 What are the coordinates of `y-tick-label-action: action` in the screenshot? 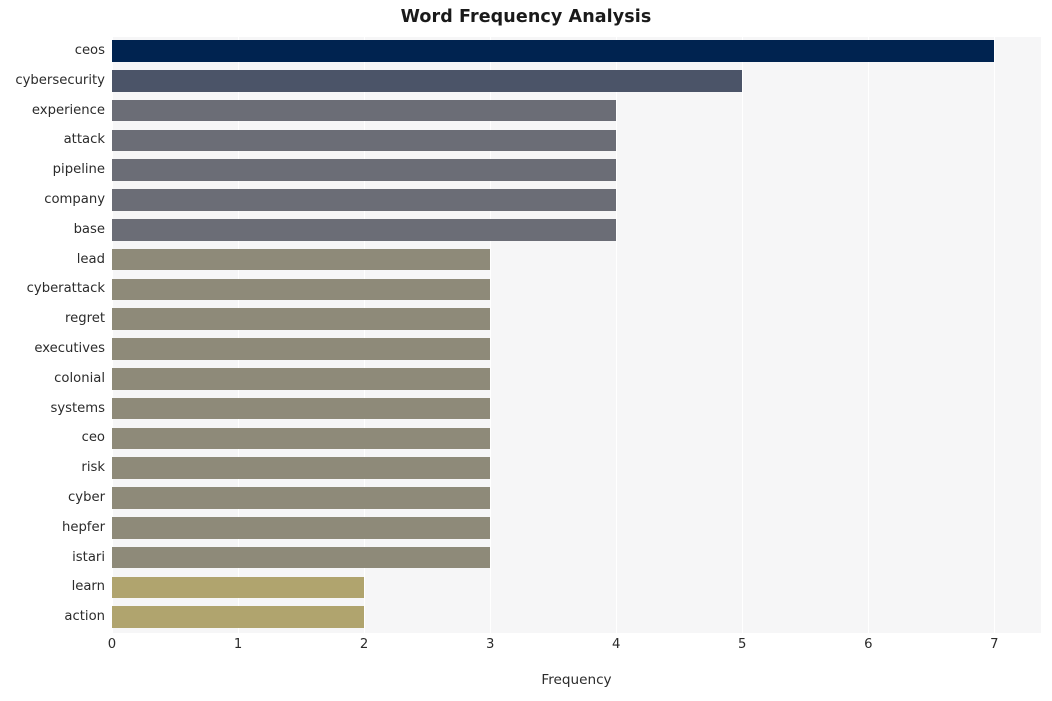 It's located at (84, 617).